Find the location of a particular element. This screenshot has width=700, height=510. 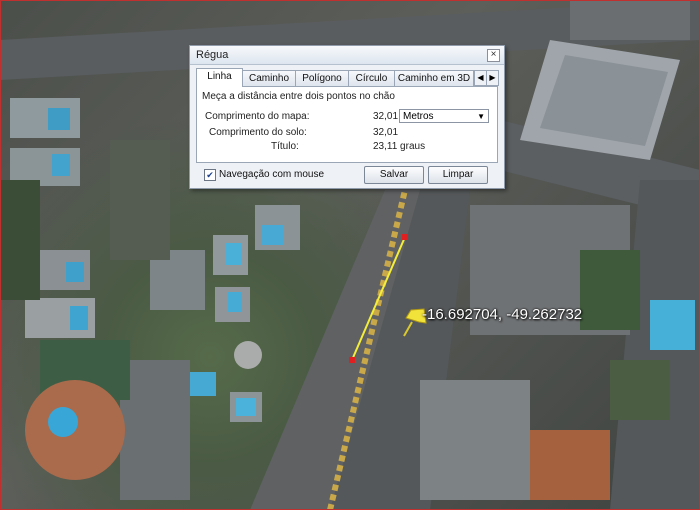

heading-label: Título: is located at coordinates (285, 146).